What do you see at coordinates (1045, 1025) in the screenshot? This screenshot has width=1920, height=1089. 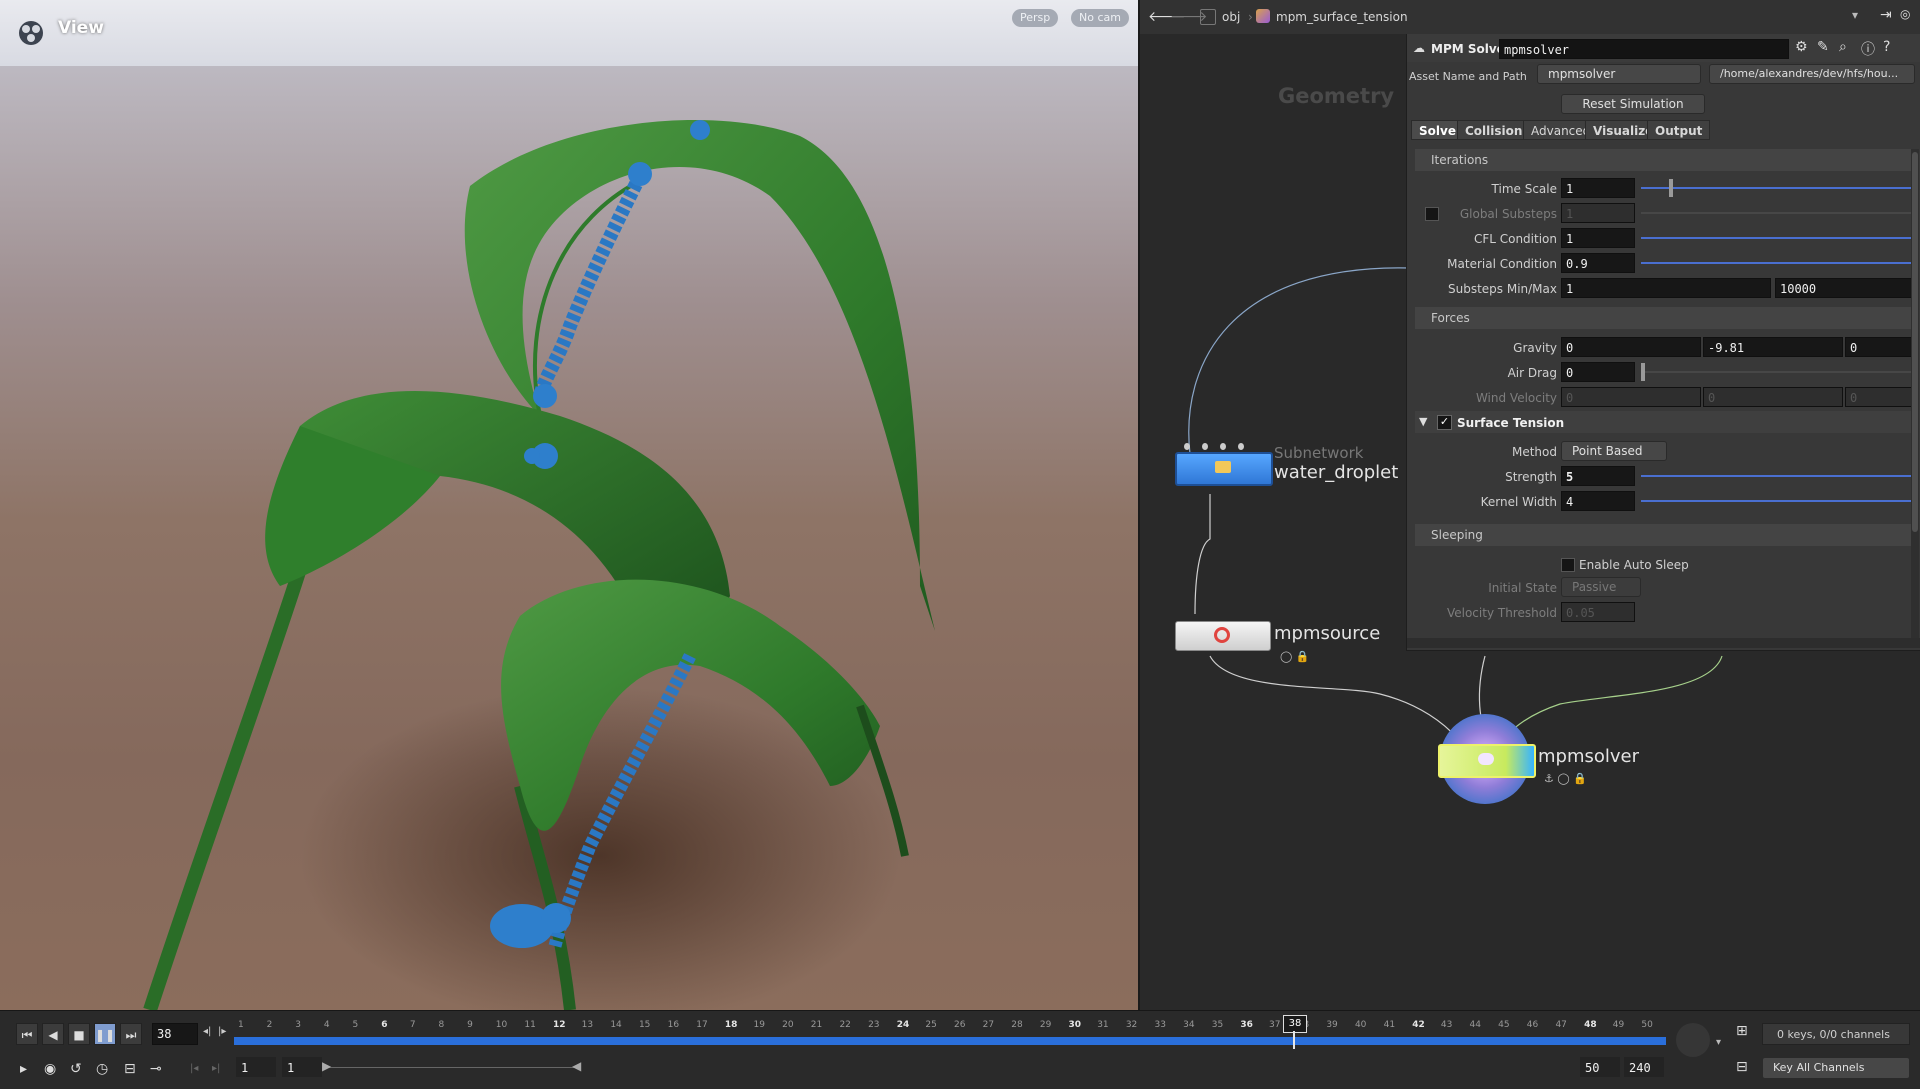 I see `timeline-tick-label: 29` at bounding box center [1045, 1025].